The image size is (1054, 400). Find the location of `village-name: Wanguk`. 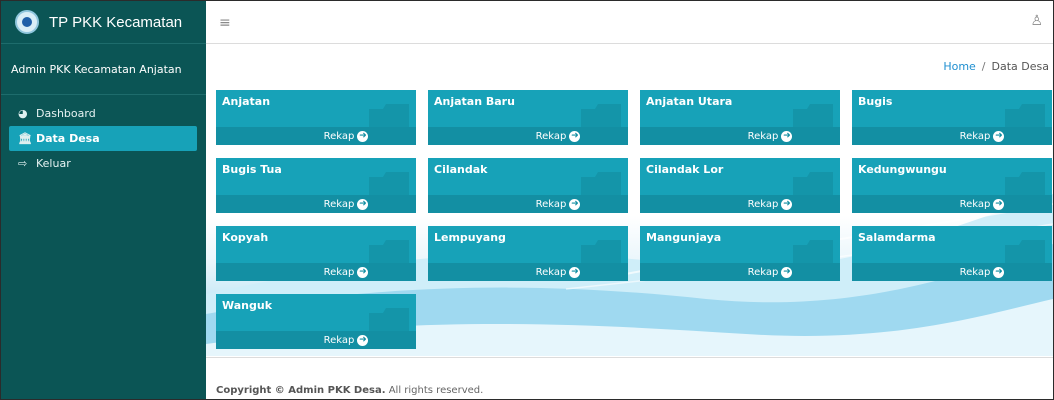

village-name: Wanguk is located at coordinates (247, 305).